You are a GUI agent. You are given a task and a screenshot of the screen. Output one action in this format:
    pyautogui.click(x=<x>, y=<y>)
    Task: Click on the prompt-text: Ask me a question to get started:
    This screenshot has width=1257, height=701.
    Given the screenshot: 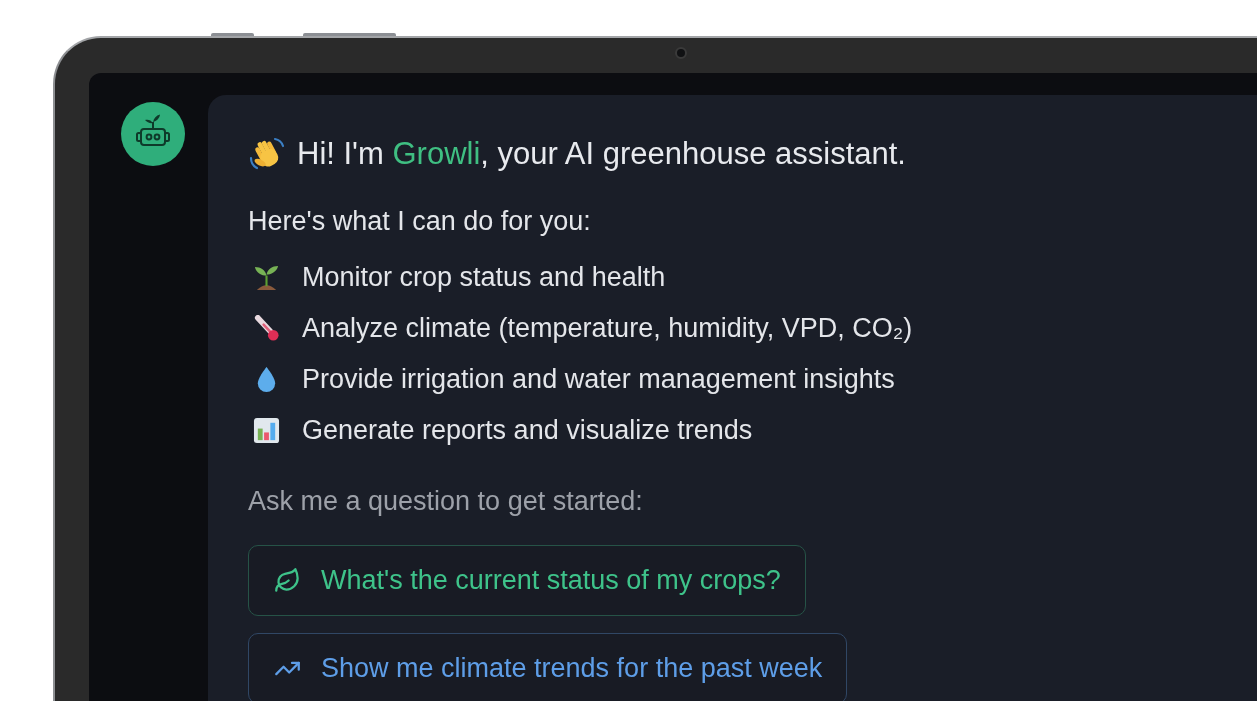 What is the action you would take?
    pyautogui.click(x=445, y=501)
    